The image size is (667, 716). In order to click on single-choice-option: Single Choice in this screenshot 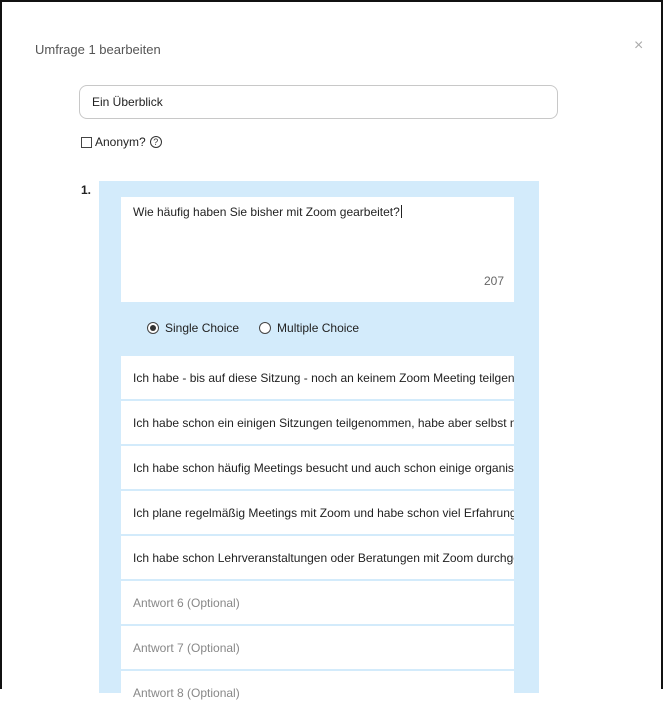, I will do `click(193, 328)`.